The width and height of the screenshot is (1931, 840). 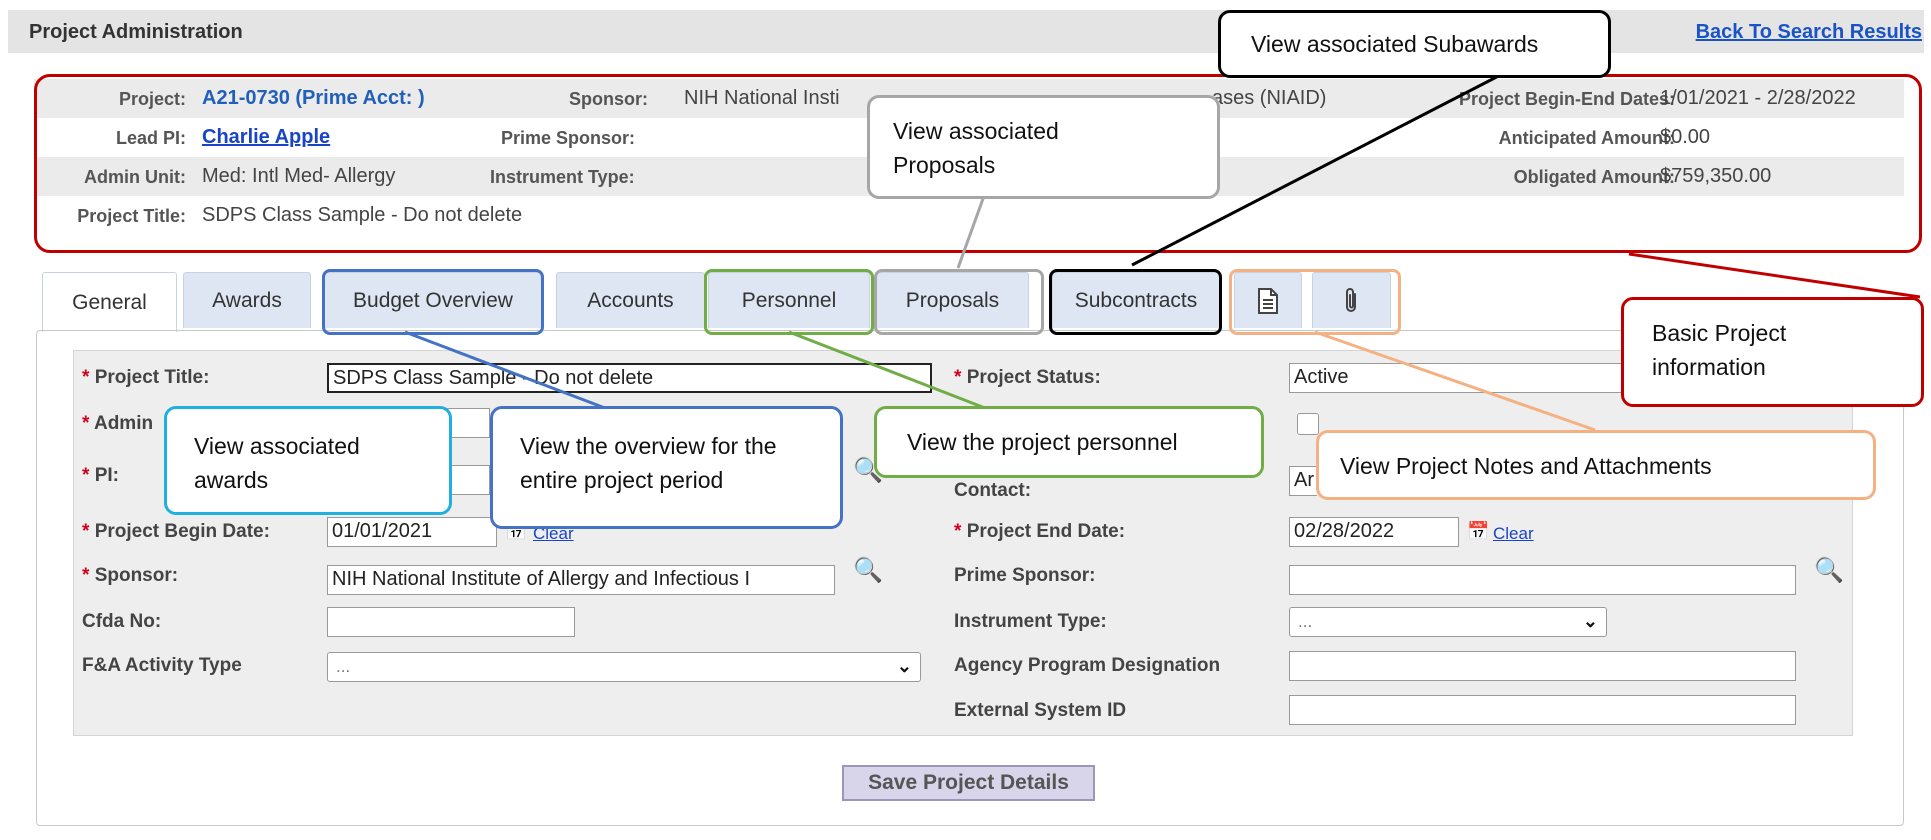 I want to click on notes-callout: View Project Notes and Attachments, so click(x=1596, y=465).